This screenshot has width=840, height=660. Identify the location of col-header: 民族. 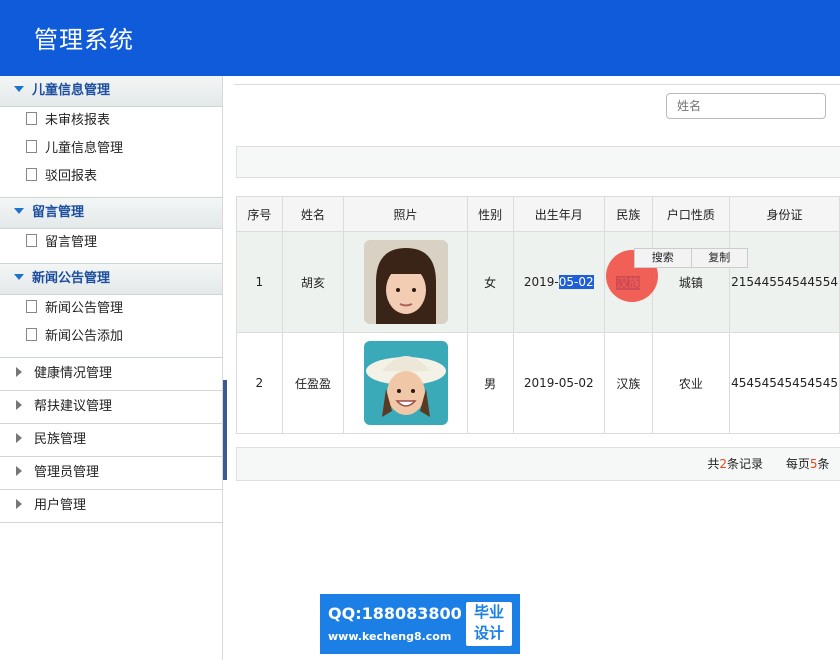
(628, 214).